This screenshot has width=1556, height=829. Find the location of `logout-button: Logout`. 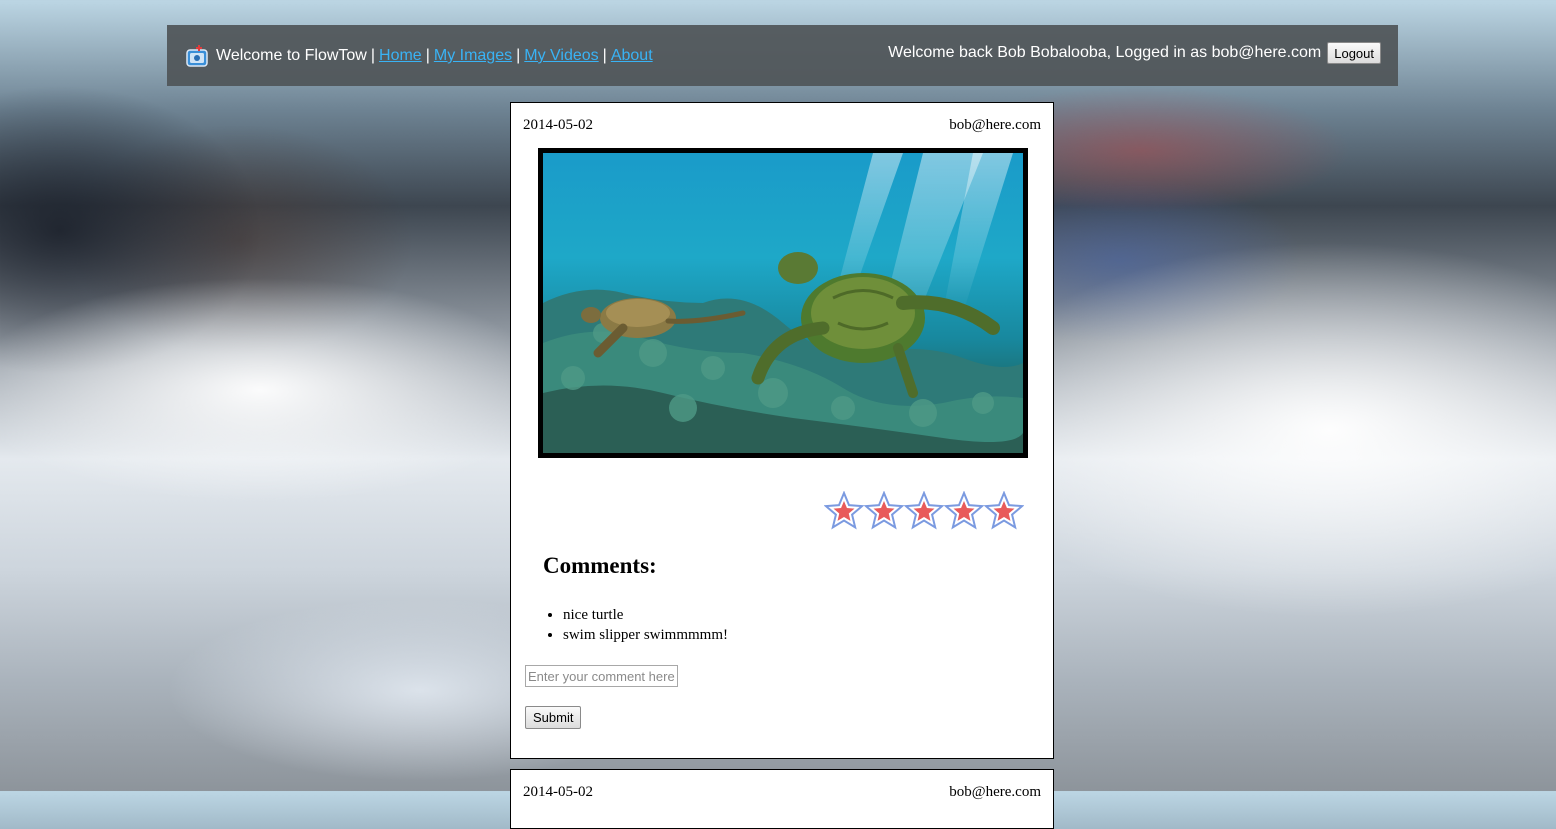

logout-button: Logout is located at coordinates (1354, 53).